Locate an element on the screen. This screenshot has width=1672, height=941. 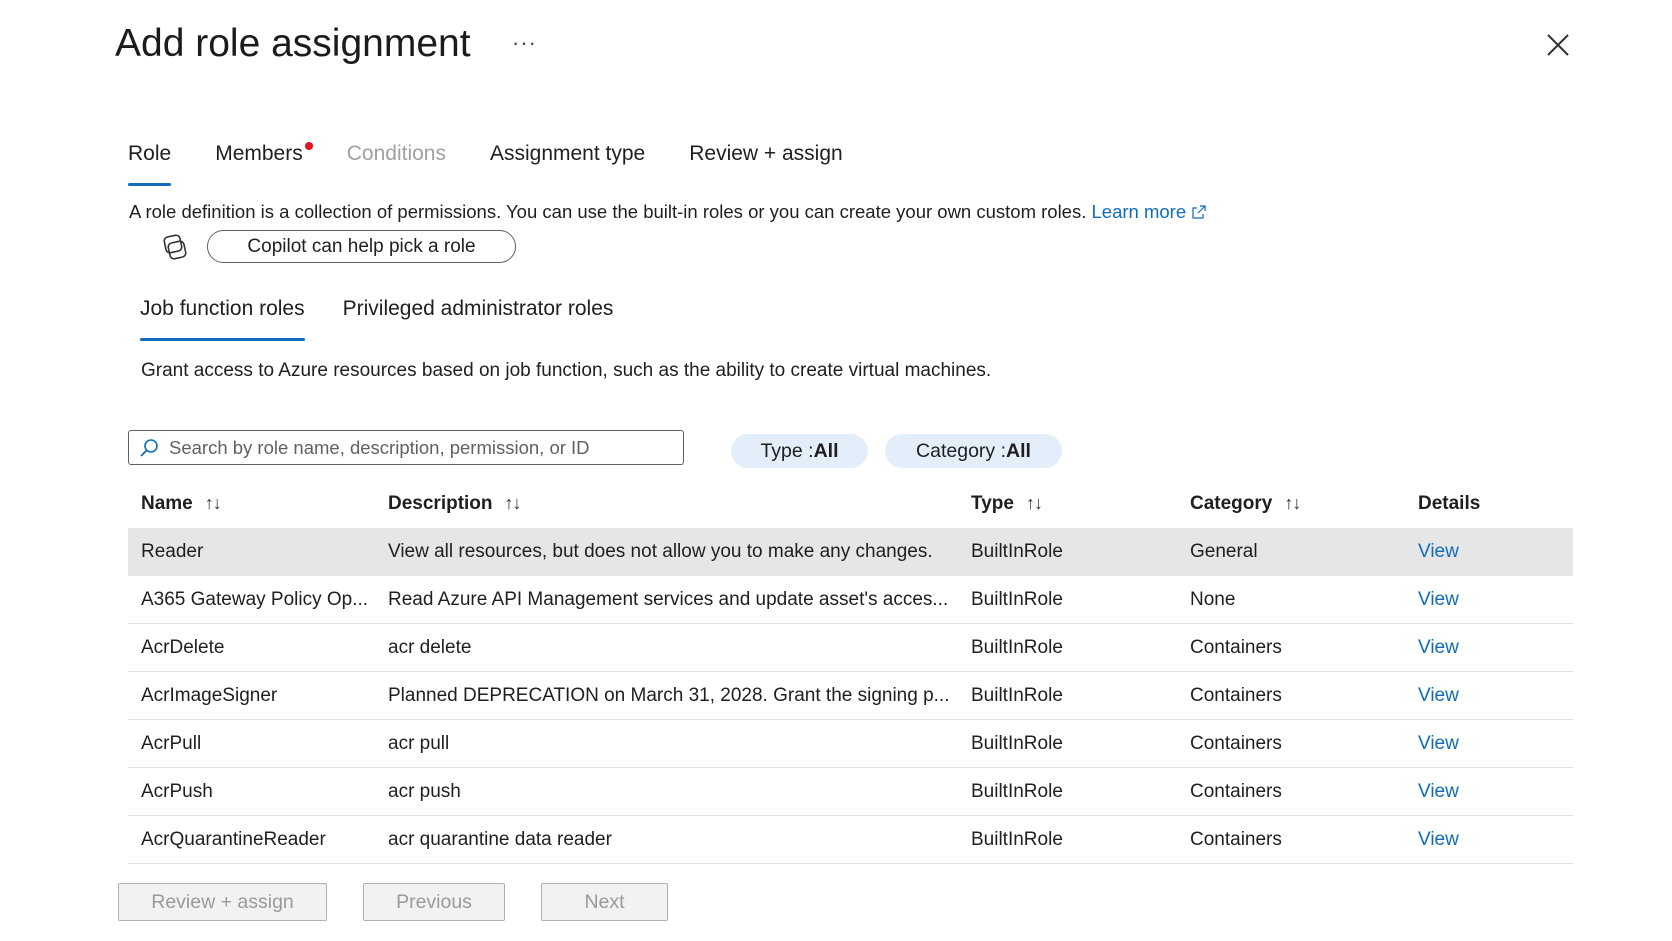
column-header-type: Type ↑↓ is located at coordinates (1007, 504).